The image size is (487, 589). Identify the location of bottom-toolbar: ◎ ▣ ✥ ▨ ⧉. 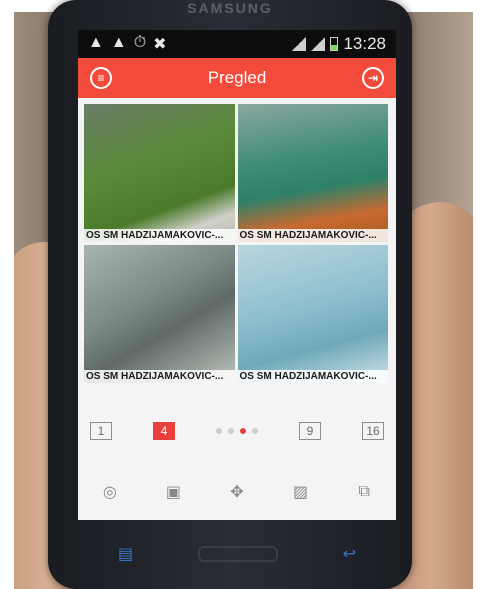
(237, 492).